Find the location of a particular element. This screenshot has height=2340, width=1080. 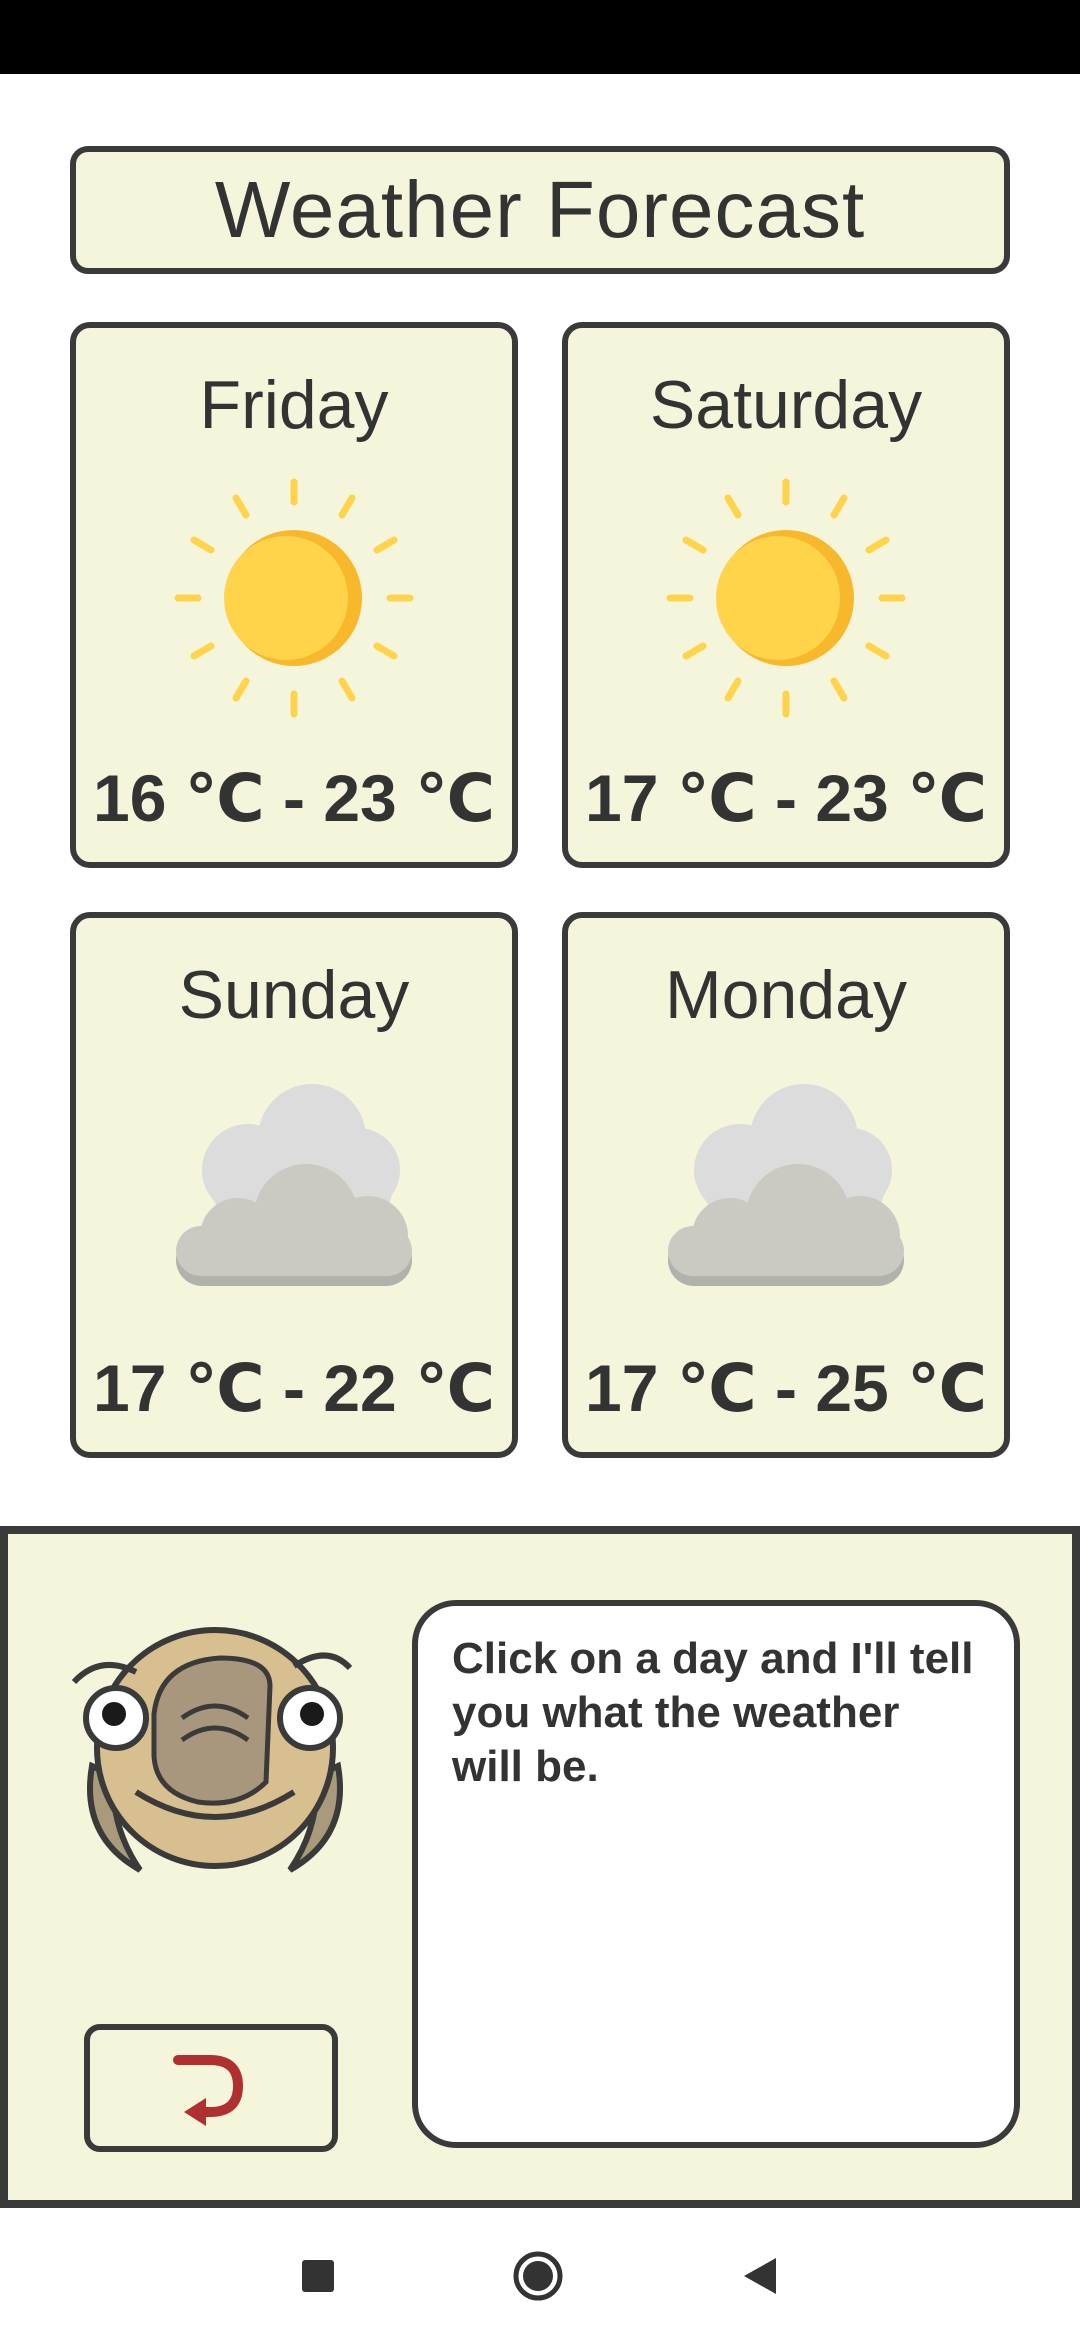

day-card-saturday: Saturday 17 ℃ - 23 ℃ is located at coordinates (786, 595).